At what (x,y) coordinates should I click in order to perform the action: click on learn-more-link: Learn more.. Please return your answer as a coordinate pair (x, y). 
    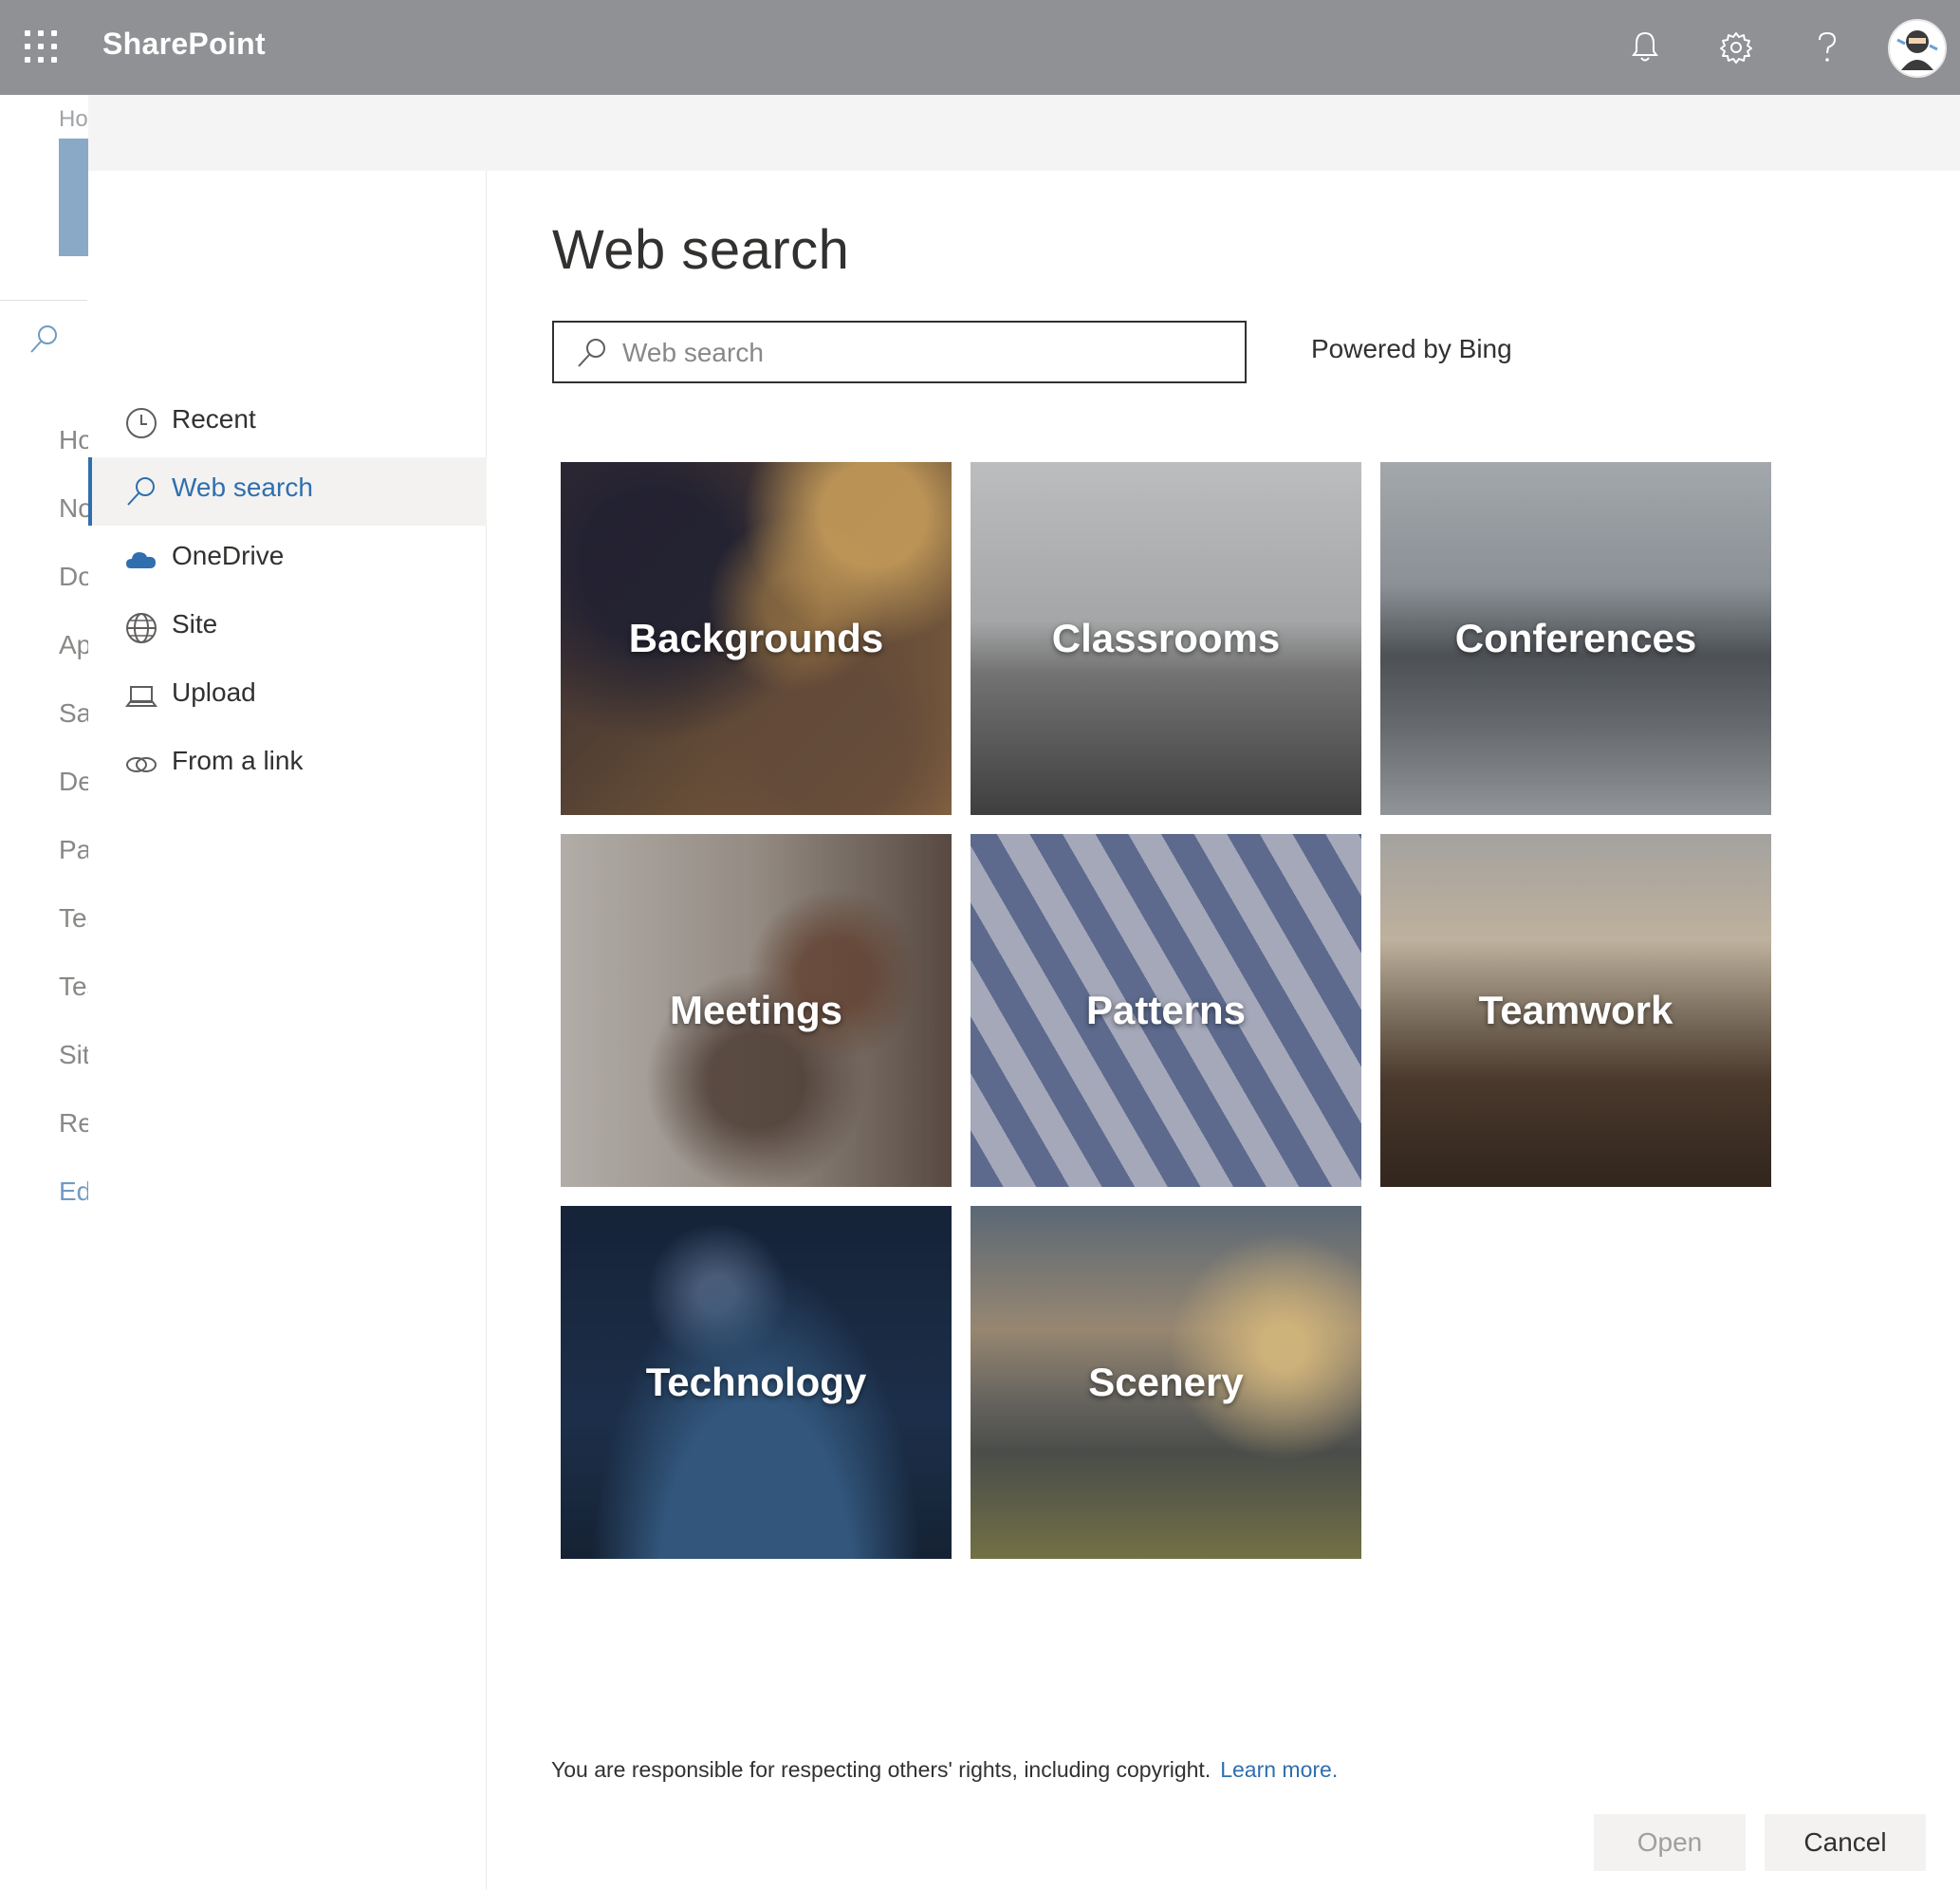
    Looking at the image, I should click on (1279, 1769).